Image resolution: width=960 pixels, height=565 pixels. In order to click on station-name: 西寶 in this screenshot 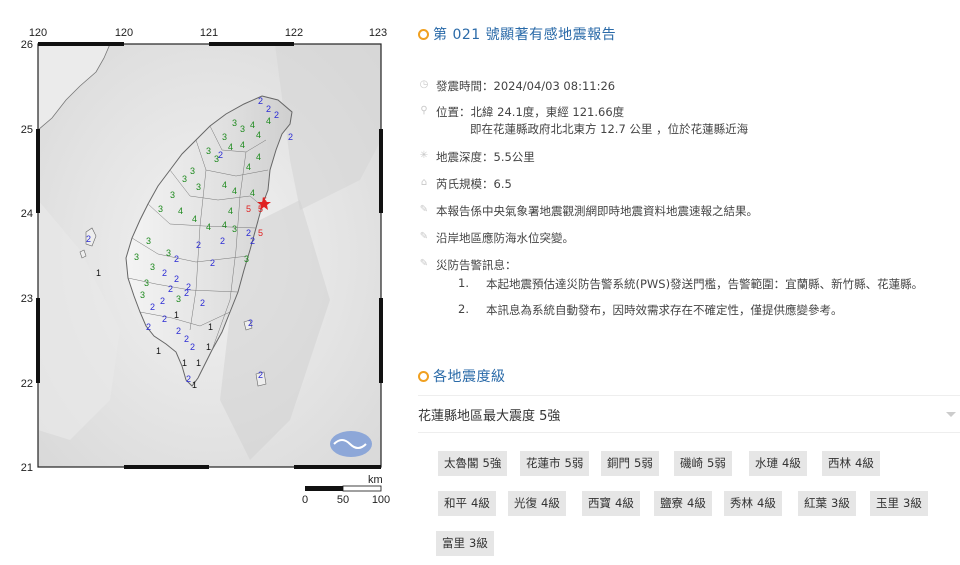, I will do `click(599, 503)`.